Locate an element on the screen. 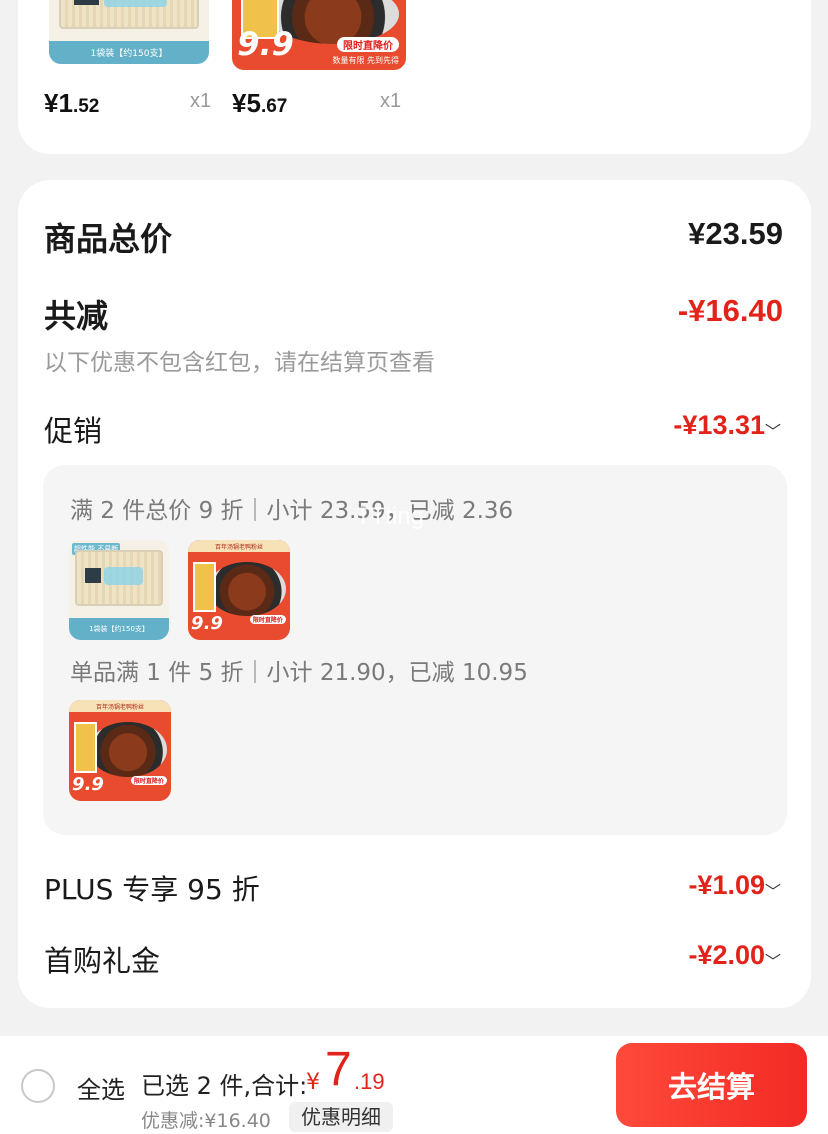 This screenshot has width=828, height=1134. total-amount-integer: 7 is located at coordinates (338, 1069).